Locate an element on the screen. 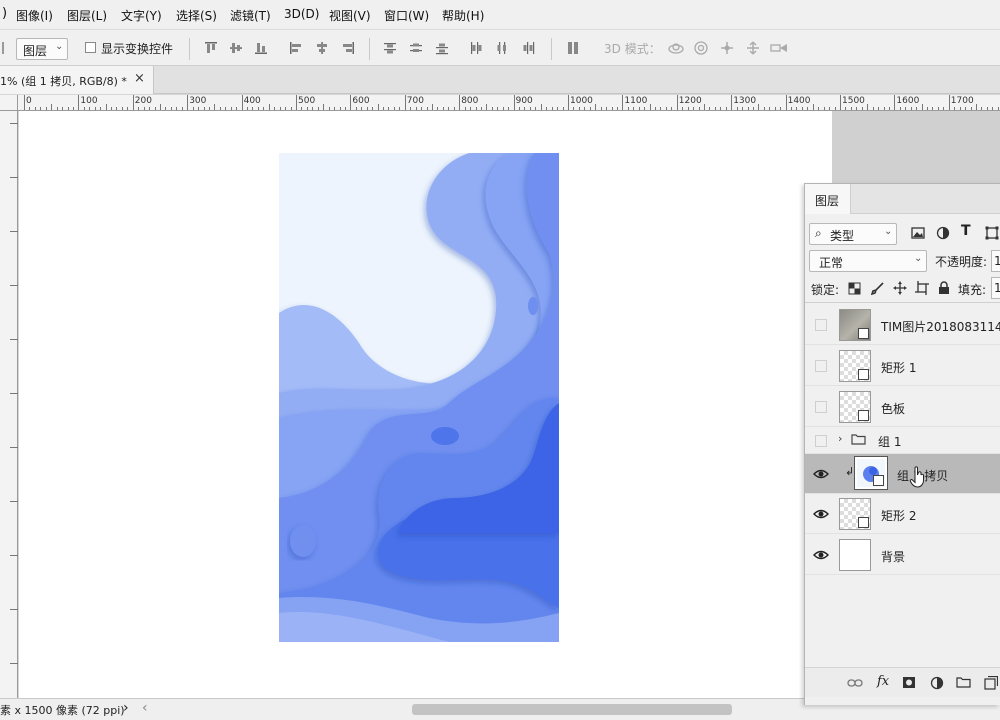  chevron-right-icon: › is located at coordinates (840, 438).